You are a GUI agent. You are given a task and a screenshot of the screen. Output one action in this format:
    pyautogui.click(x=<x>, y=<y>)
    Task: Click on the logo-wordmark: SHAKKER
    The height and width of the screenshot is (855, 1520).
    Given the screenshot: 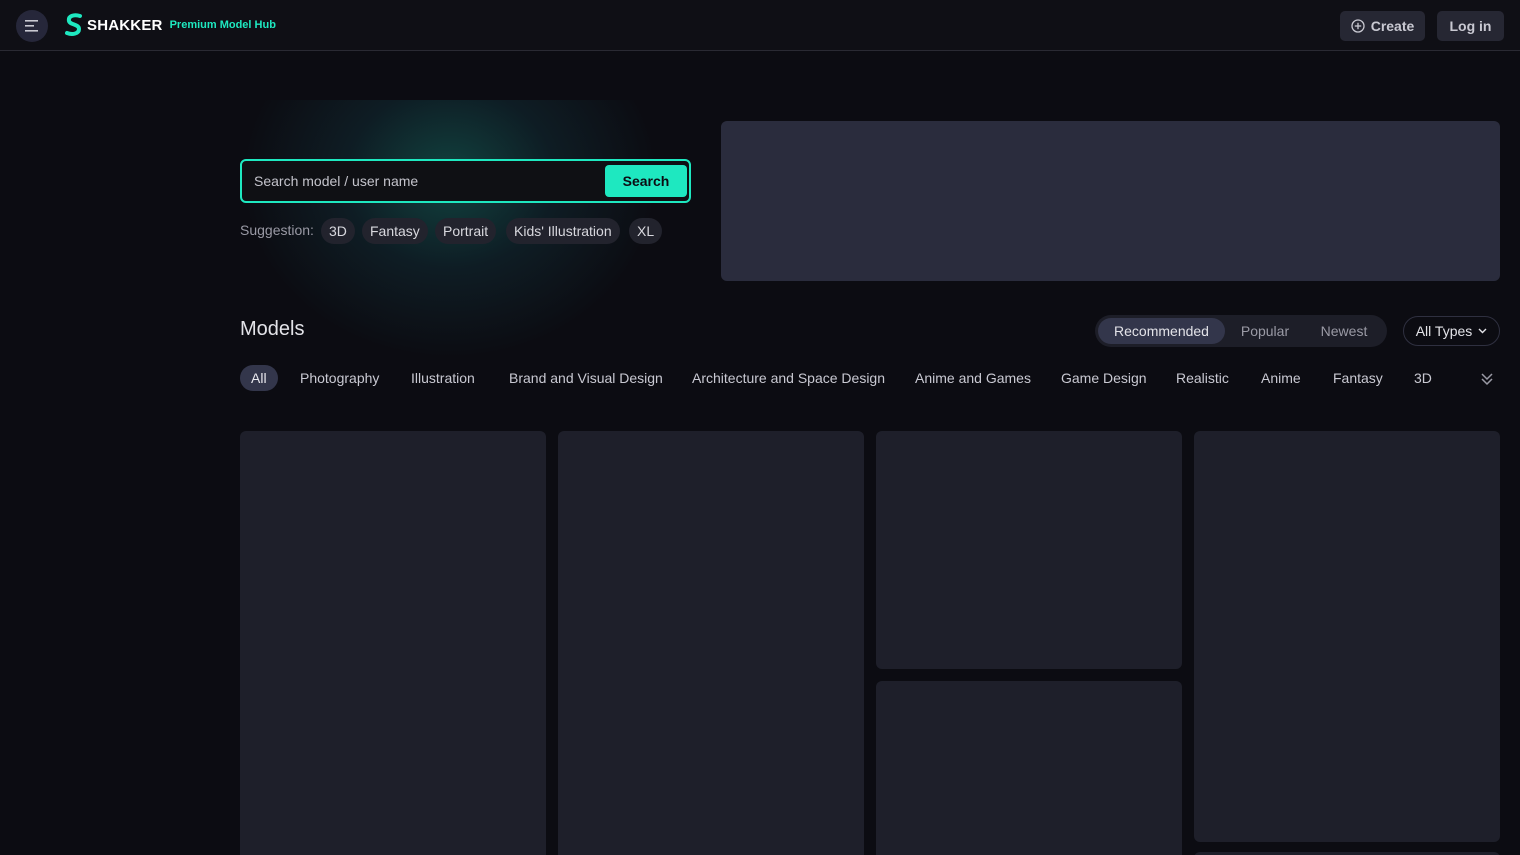 What is the action you would take?
    pyautogui.click(x=125, y=25)
    